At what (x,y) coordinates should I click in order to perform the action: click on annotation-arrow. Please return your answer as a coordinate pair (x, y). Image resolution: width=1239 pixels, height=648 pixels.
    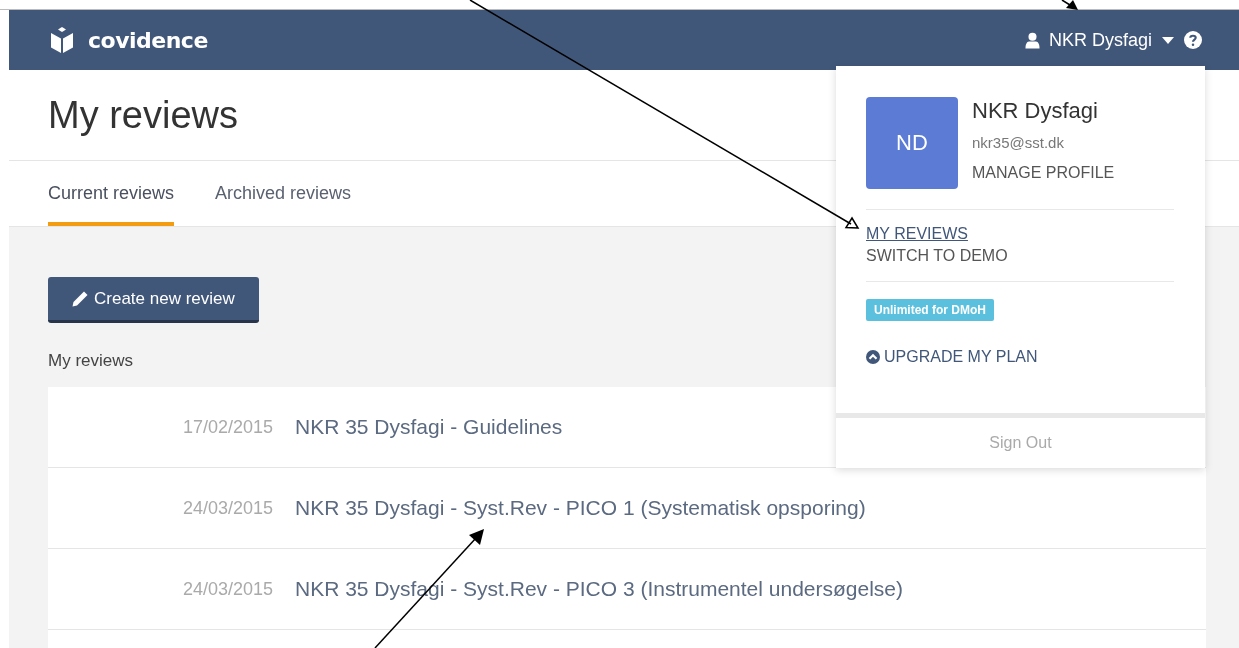
    Looking at the image, I should click on (1069, 5).